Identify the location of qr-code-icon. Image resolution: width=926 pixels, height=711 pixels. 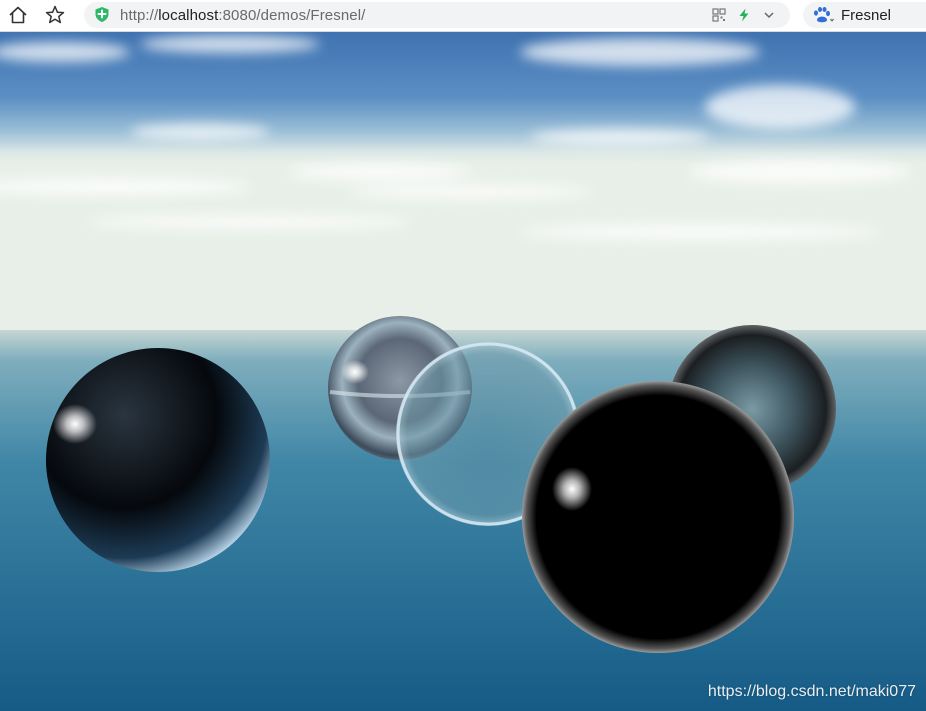
(719, 15).